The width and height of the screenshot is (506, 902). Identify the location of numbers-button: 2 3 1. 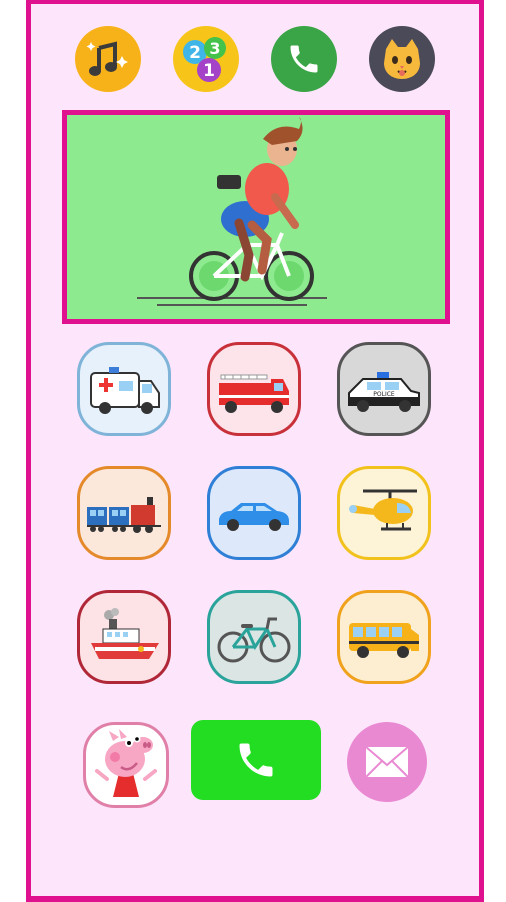
(206, 59).